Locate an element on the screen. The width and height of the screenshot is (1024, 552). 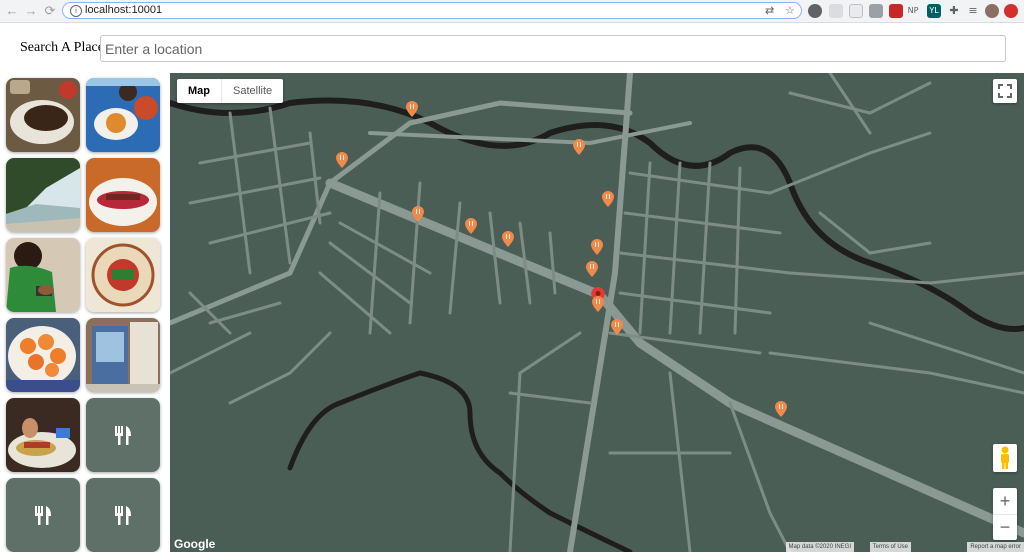
street-view-pegman-button is located at coordinates (1005, 458).